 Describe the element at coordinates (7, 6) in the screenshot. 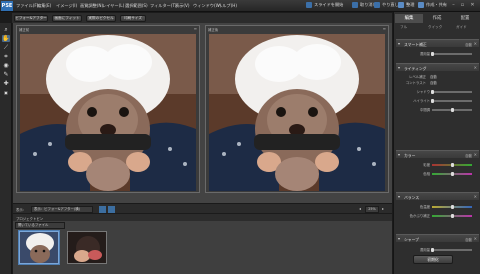

I see `app-logo: PSE` at that location.